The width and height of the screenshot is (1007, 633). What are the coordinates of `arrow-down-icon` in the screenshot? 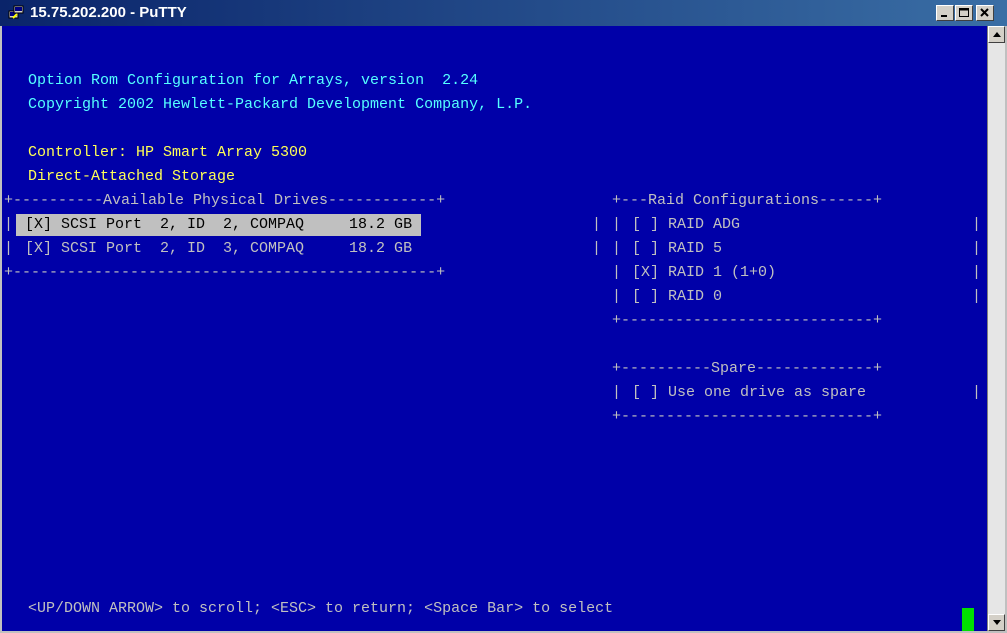 It's located at (997, 622).